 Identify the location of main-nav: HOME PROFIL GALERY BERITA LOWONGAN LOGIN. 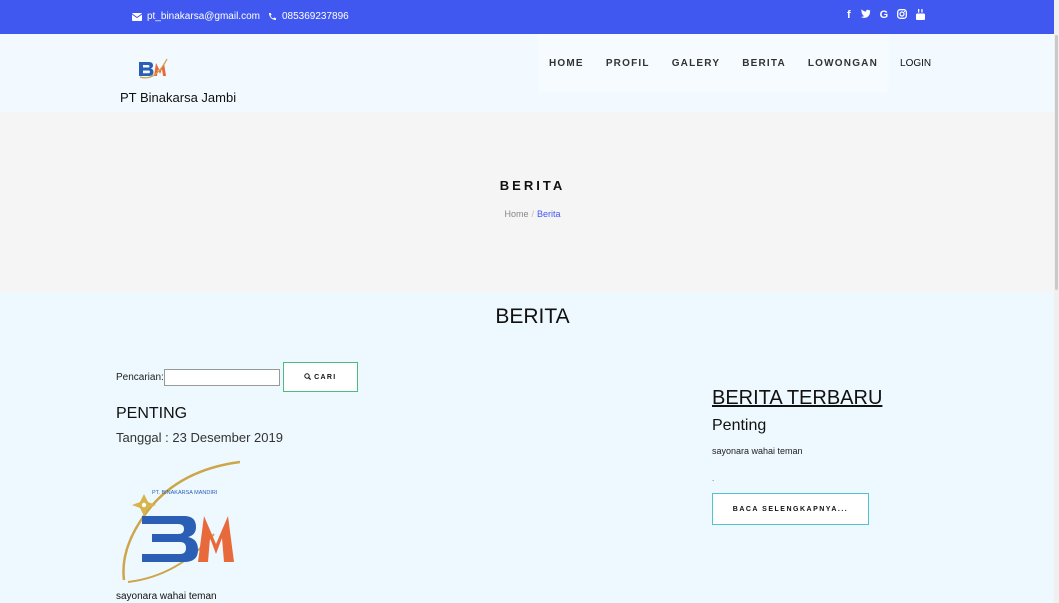
(740, 63).